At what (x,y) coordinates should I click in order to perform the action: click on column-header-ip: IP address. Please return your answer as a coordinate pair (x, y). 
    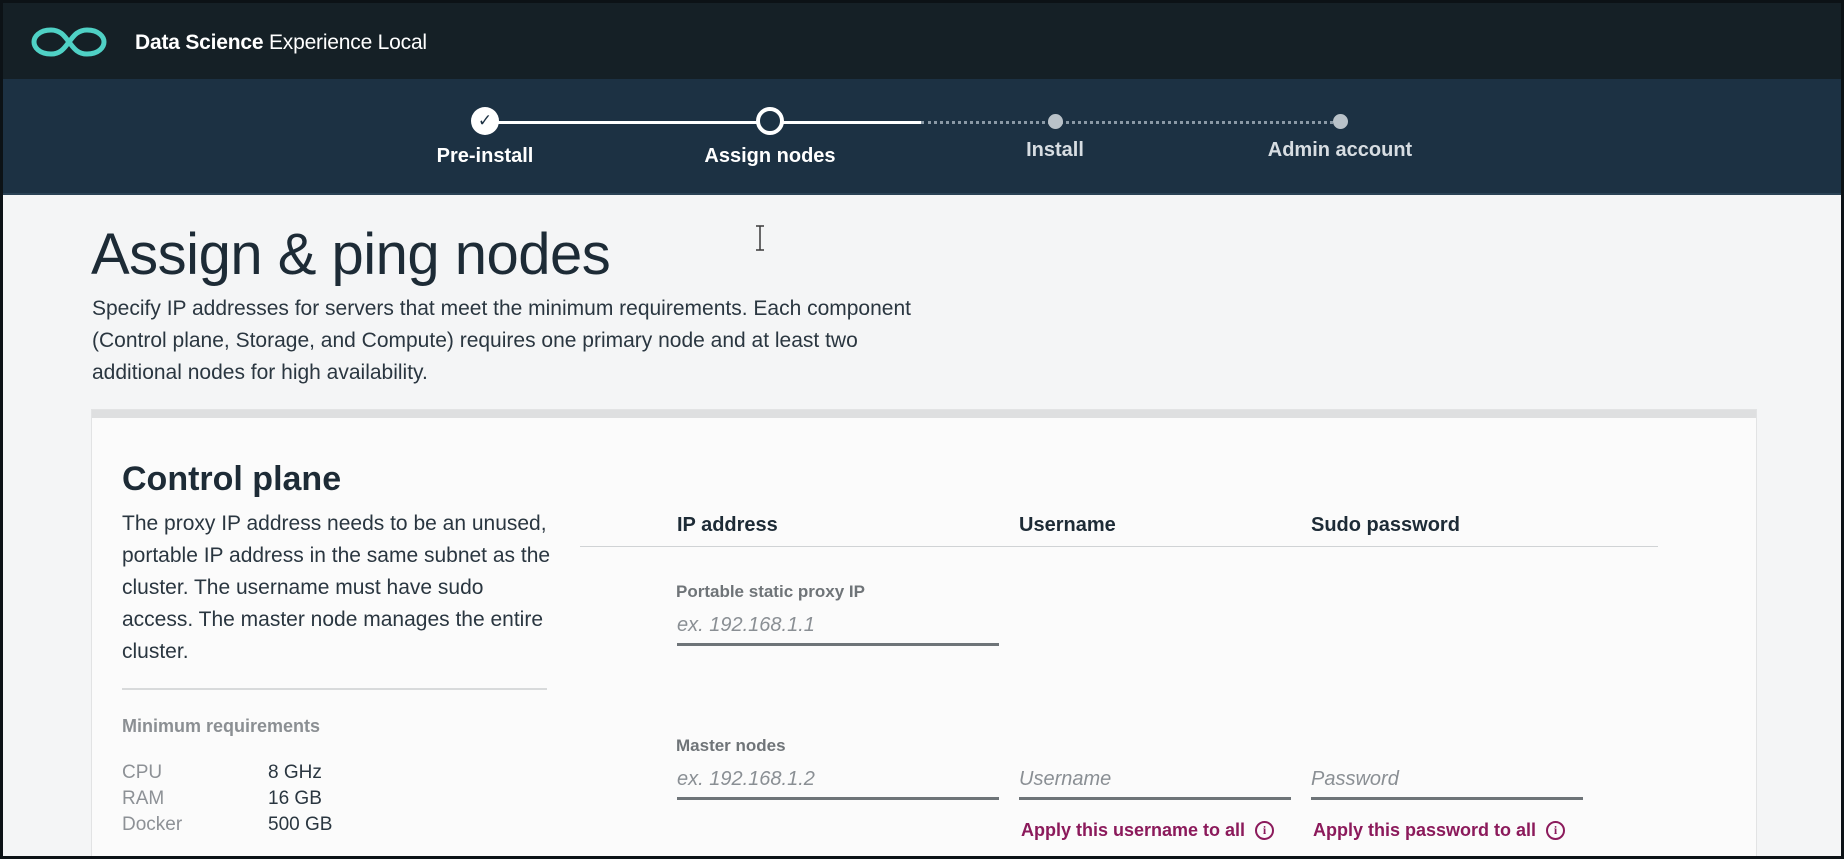
    Looking at the image, I should click on (727, 525).